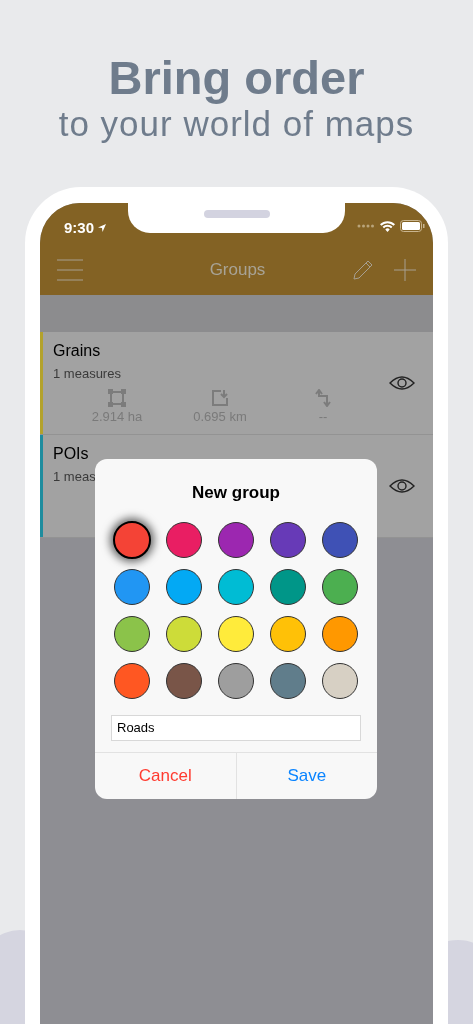 The height and width of the screenshot is (1024, 473). I want to click on speaker-pill, so click(237, 214).